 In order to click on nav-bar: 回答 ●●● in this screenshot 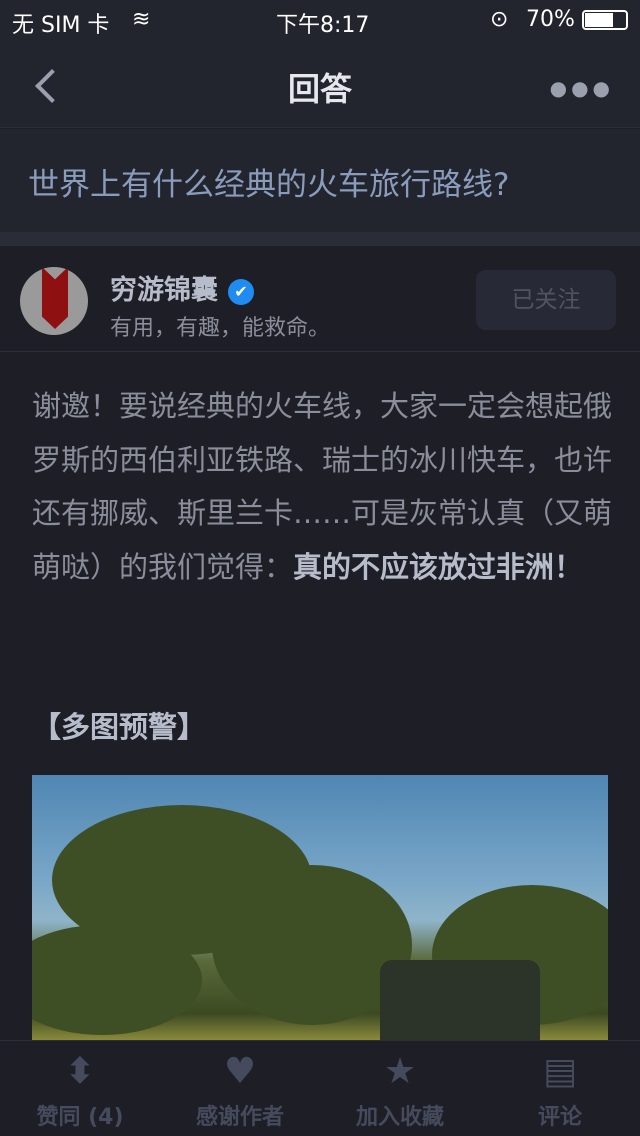, I will do `click(320, 84)`.